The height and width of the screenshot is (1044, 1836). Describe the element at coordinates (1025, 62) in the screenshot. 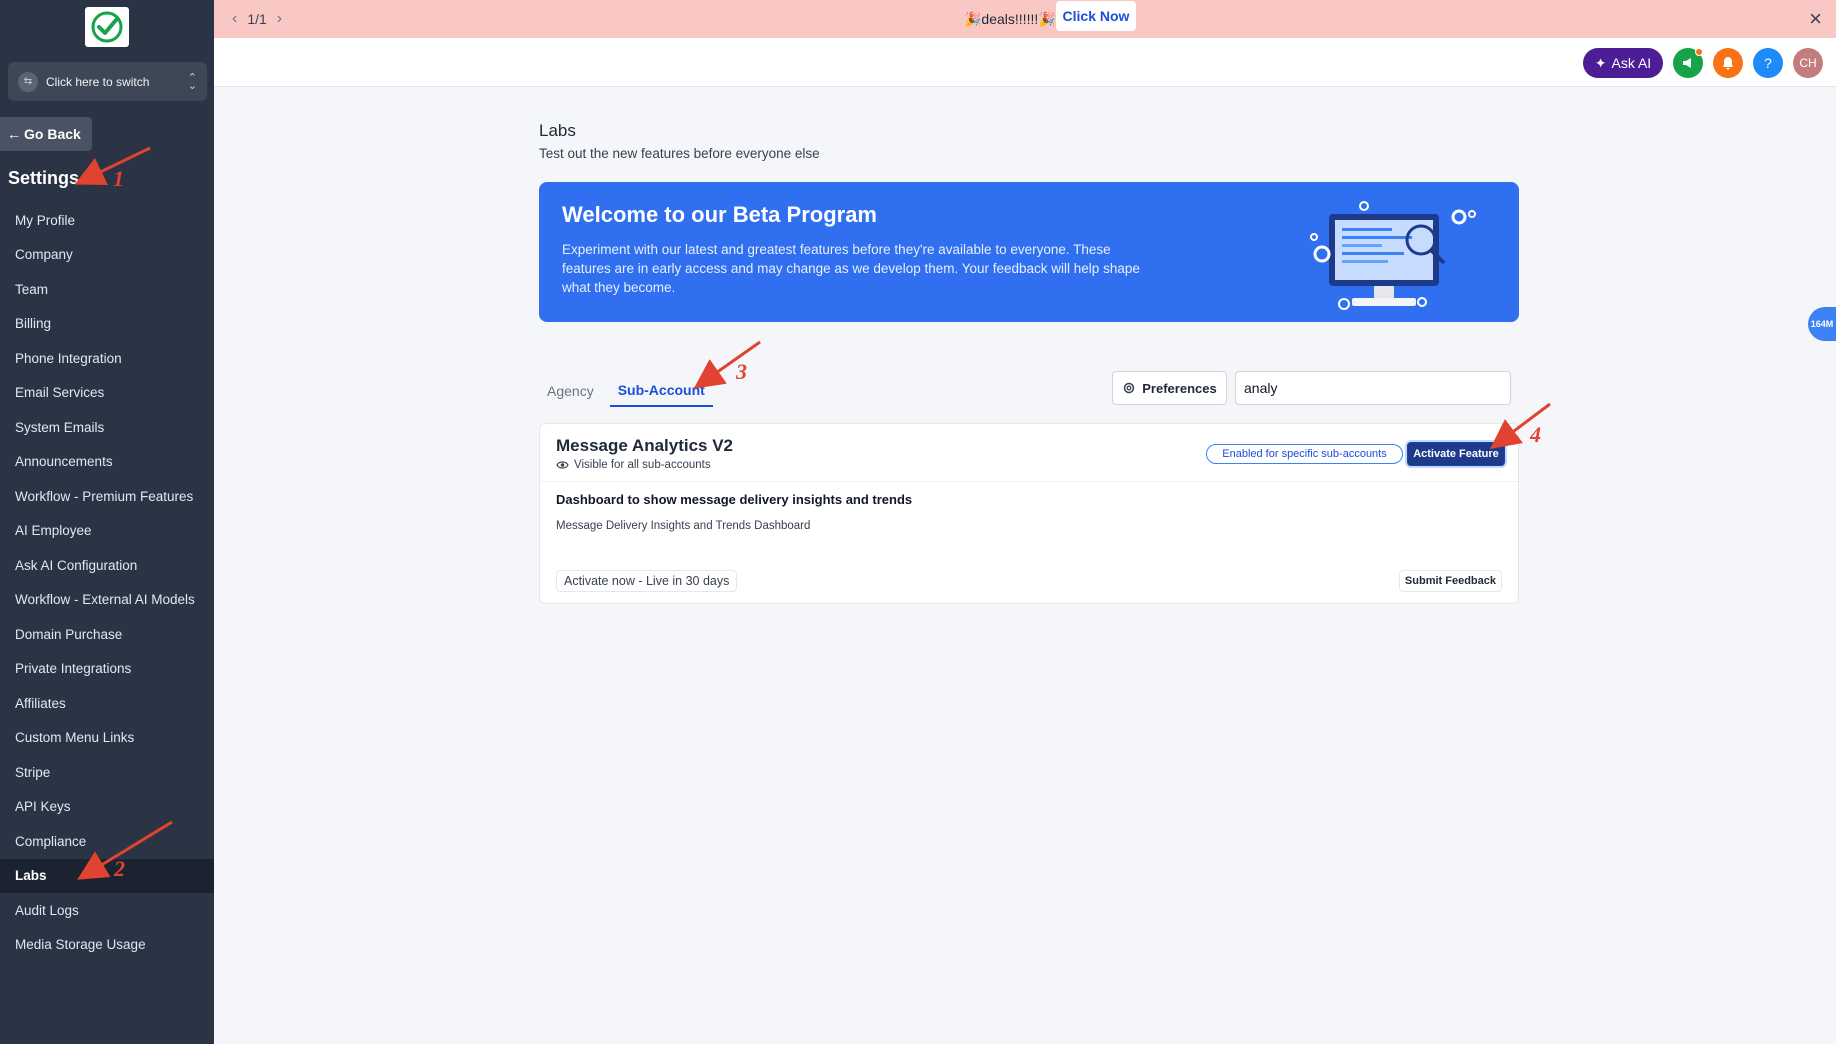

I see `top-header: ✦ Ask AI ? CH` at that location.